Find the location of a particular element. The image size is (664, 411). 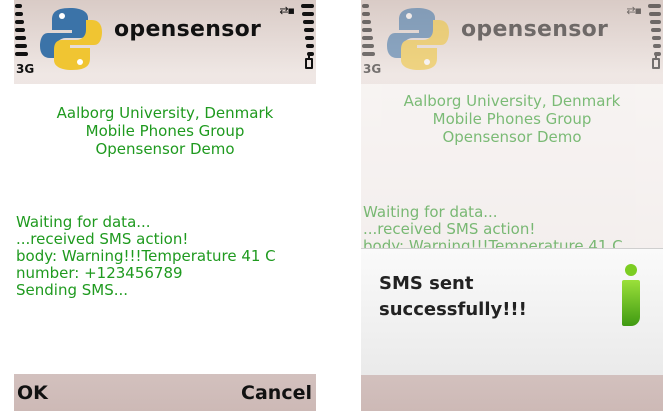

note-line: SMS sent is located at coordinates (426, 283).